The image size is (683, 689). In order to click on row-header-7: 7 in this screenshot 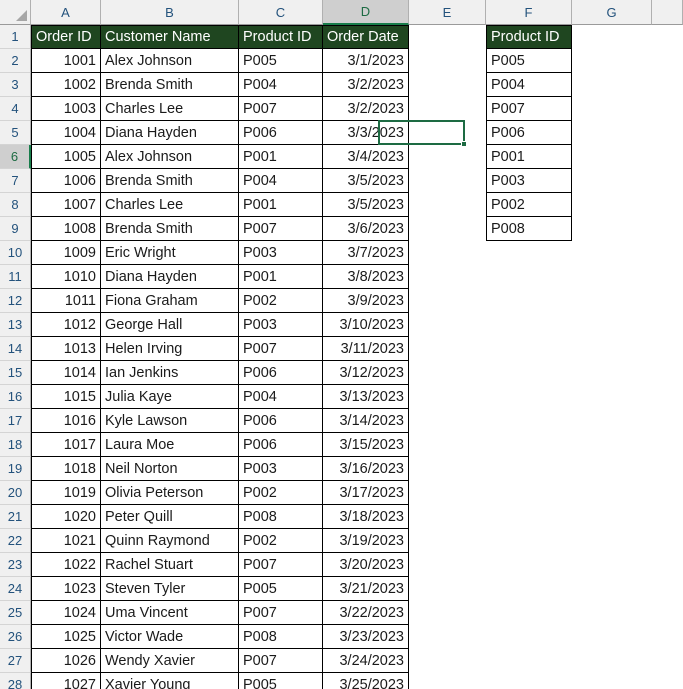, I will do `click(15, 181)`.